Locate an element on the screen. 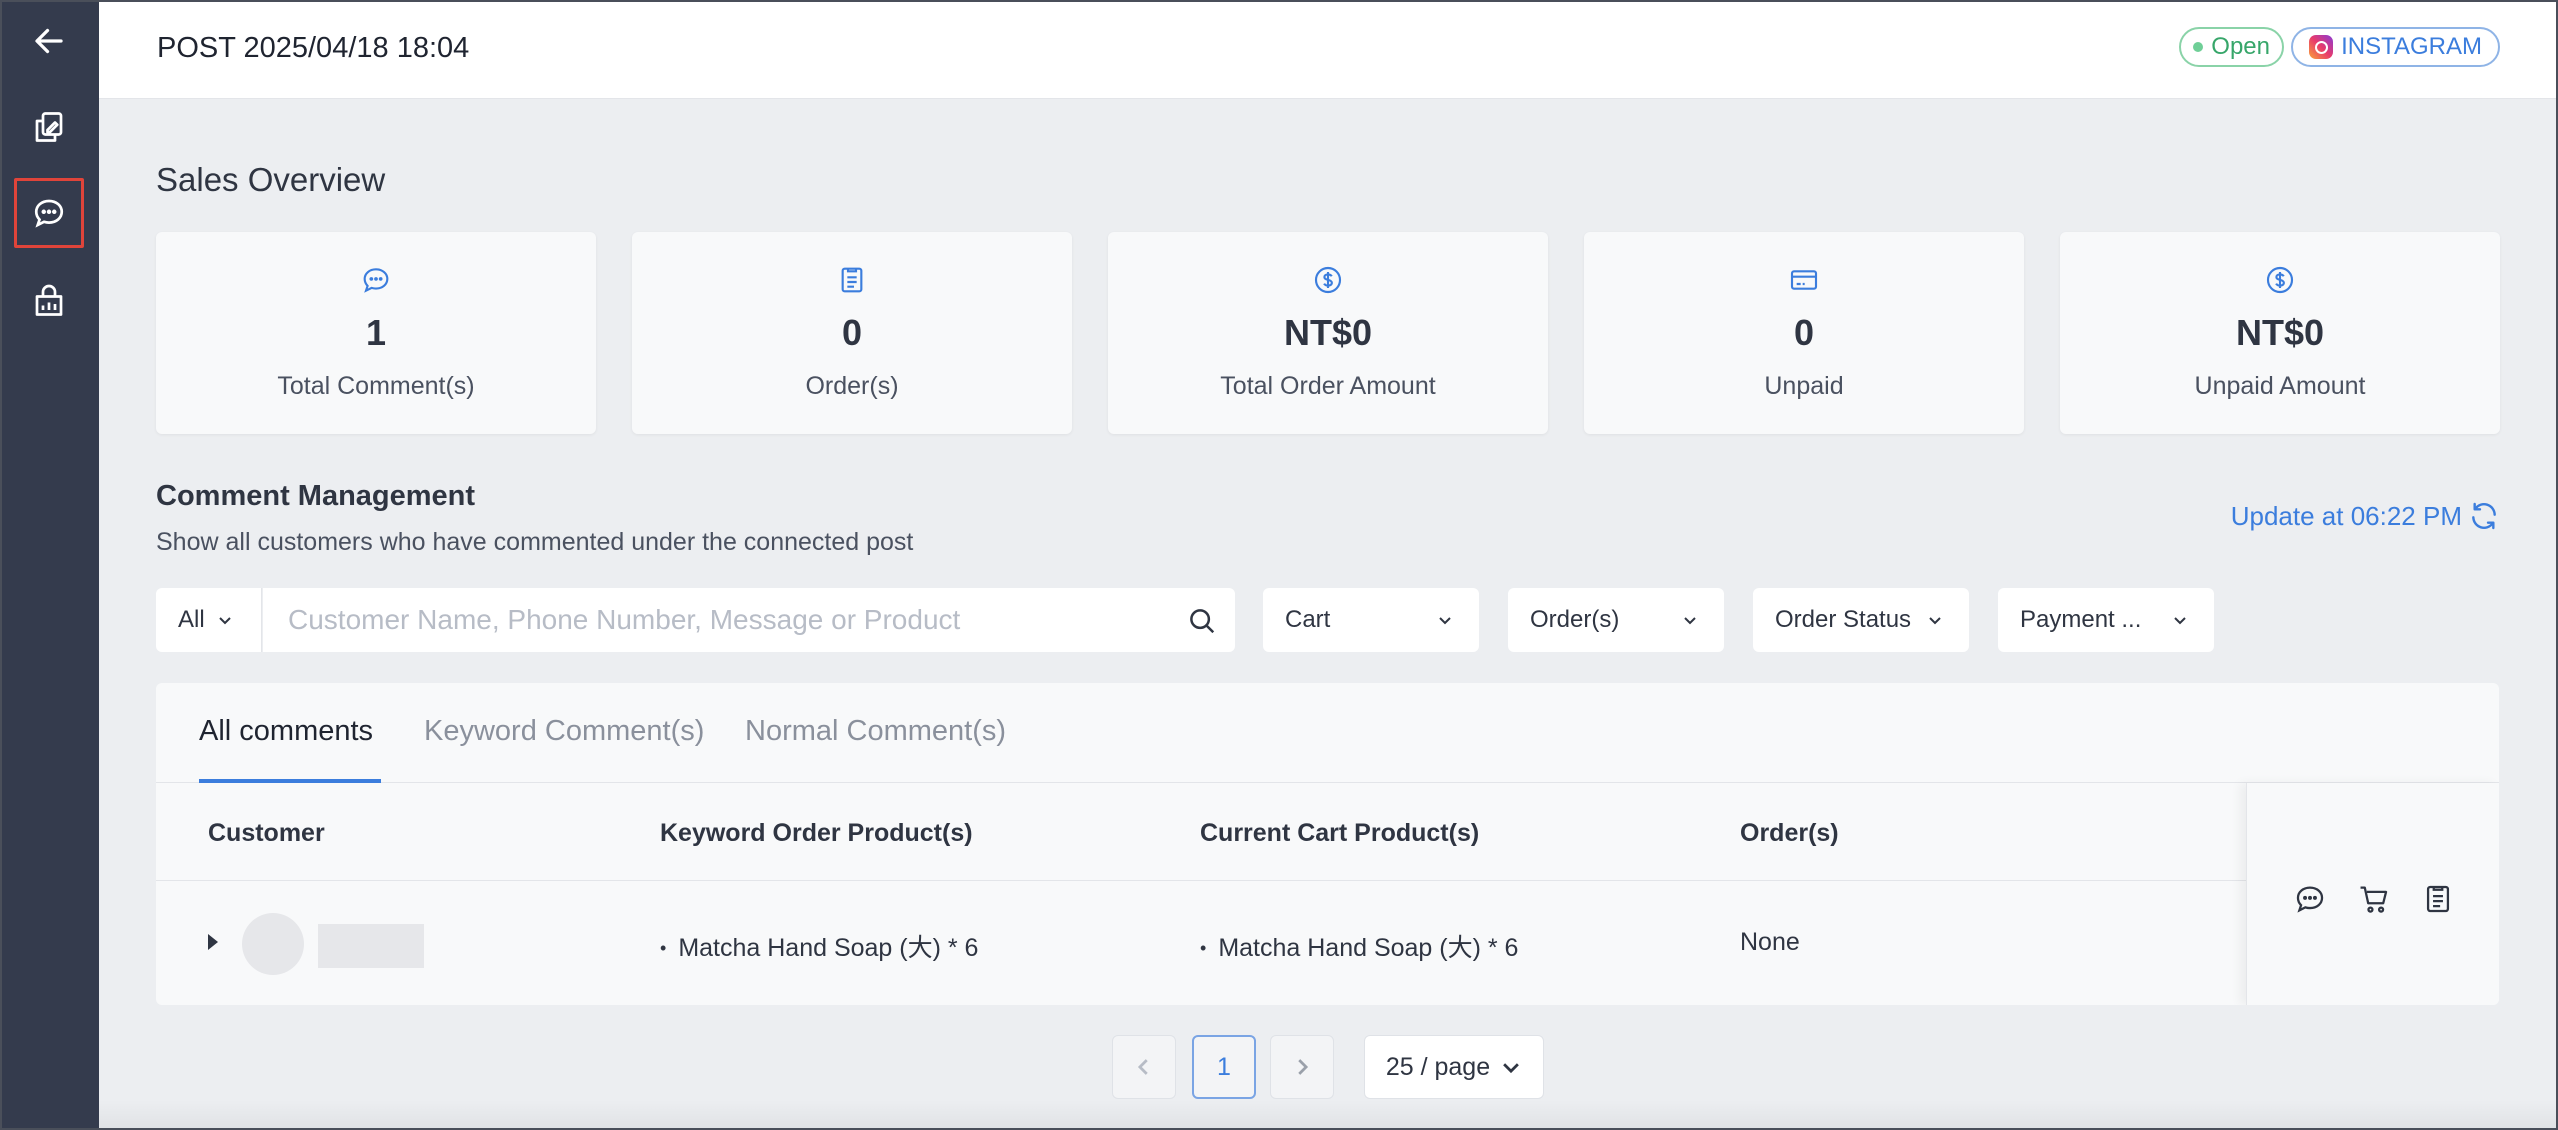  arrow-left-icon is located at coordinates (49, 41).